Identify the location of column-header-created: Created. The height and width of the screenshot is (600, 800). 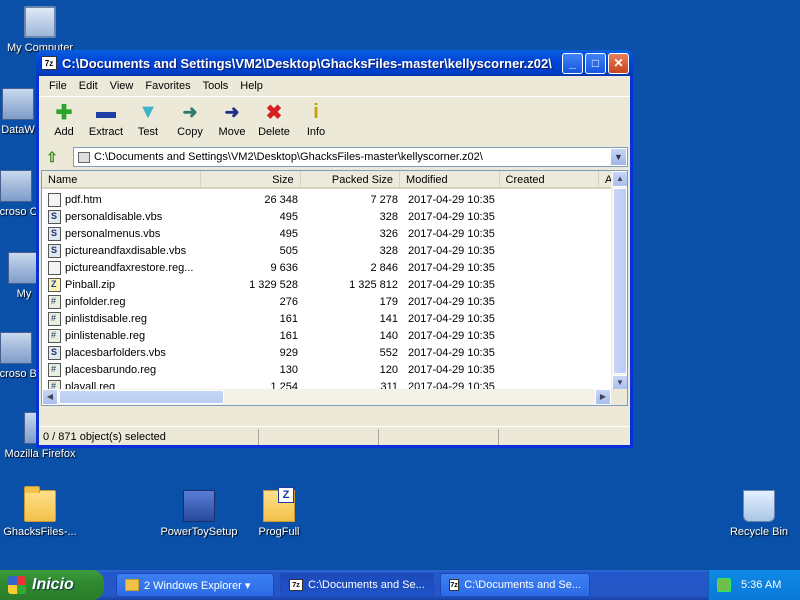
(549, 180).